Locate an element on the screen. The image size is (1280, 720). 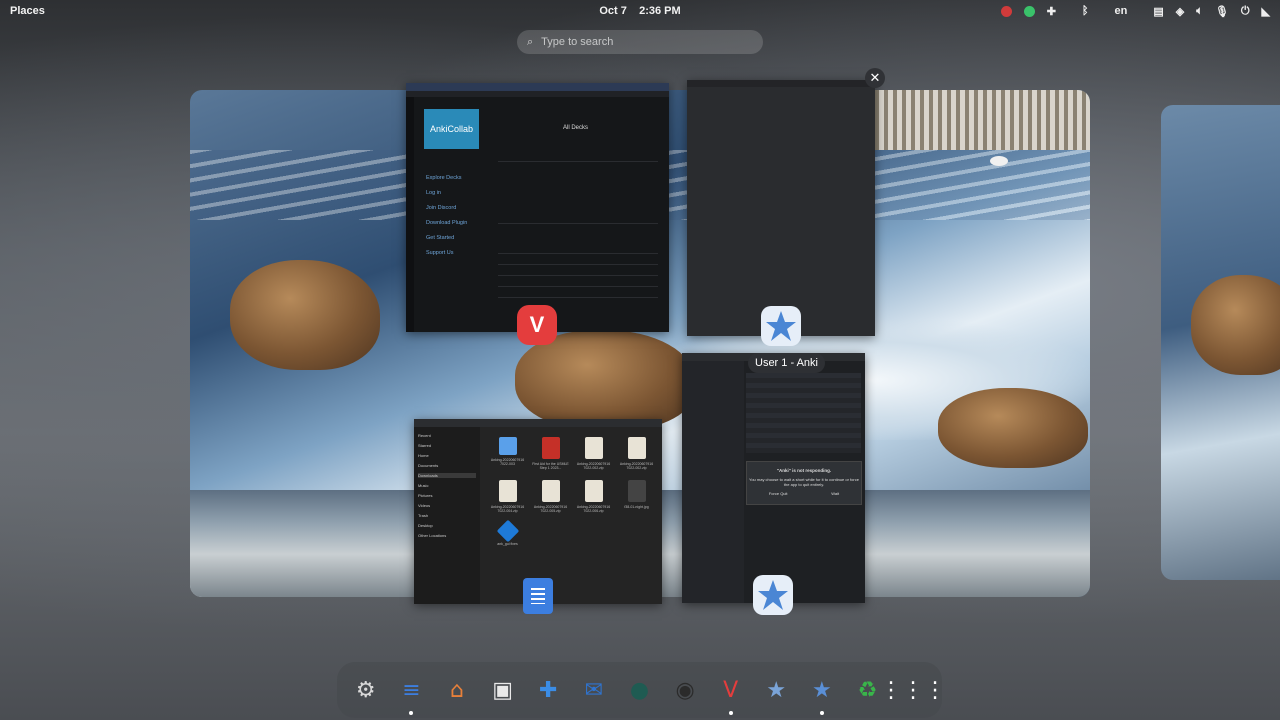
next-workspace-preview is located at coordinates (1220, 342).